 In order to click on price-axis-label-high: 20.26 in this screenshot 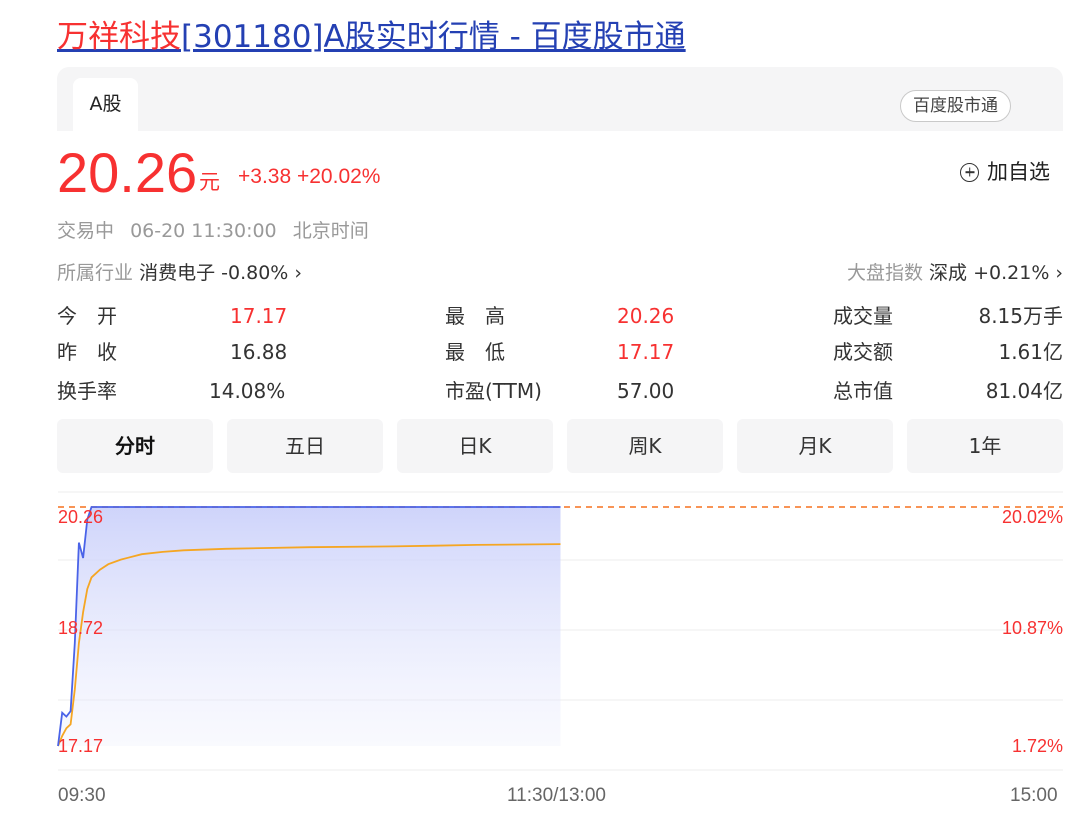, I will do `click(81, 517)`.